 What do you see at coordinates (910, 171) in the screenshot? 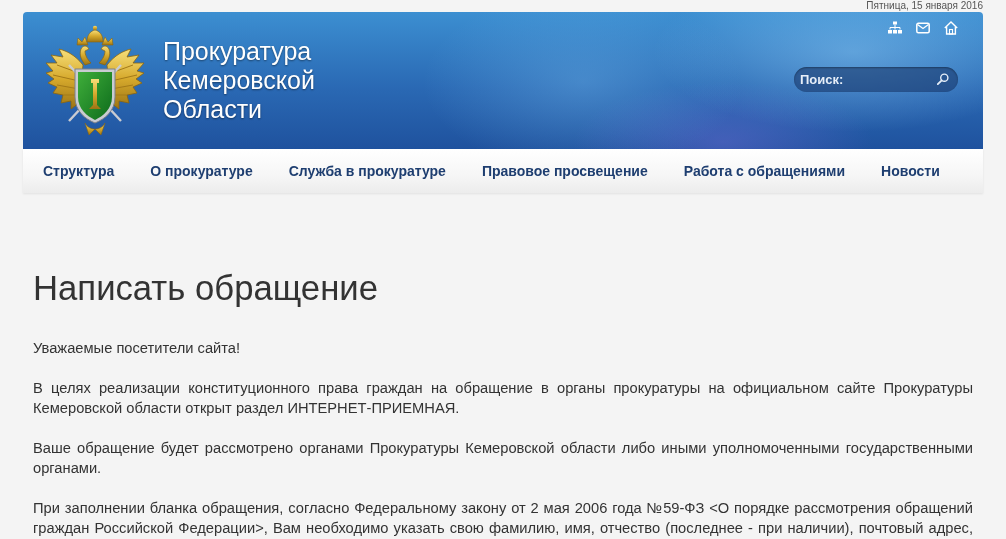
I see `nav-link: Новости` at bounding box center [910, 171].